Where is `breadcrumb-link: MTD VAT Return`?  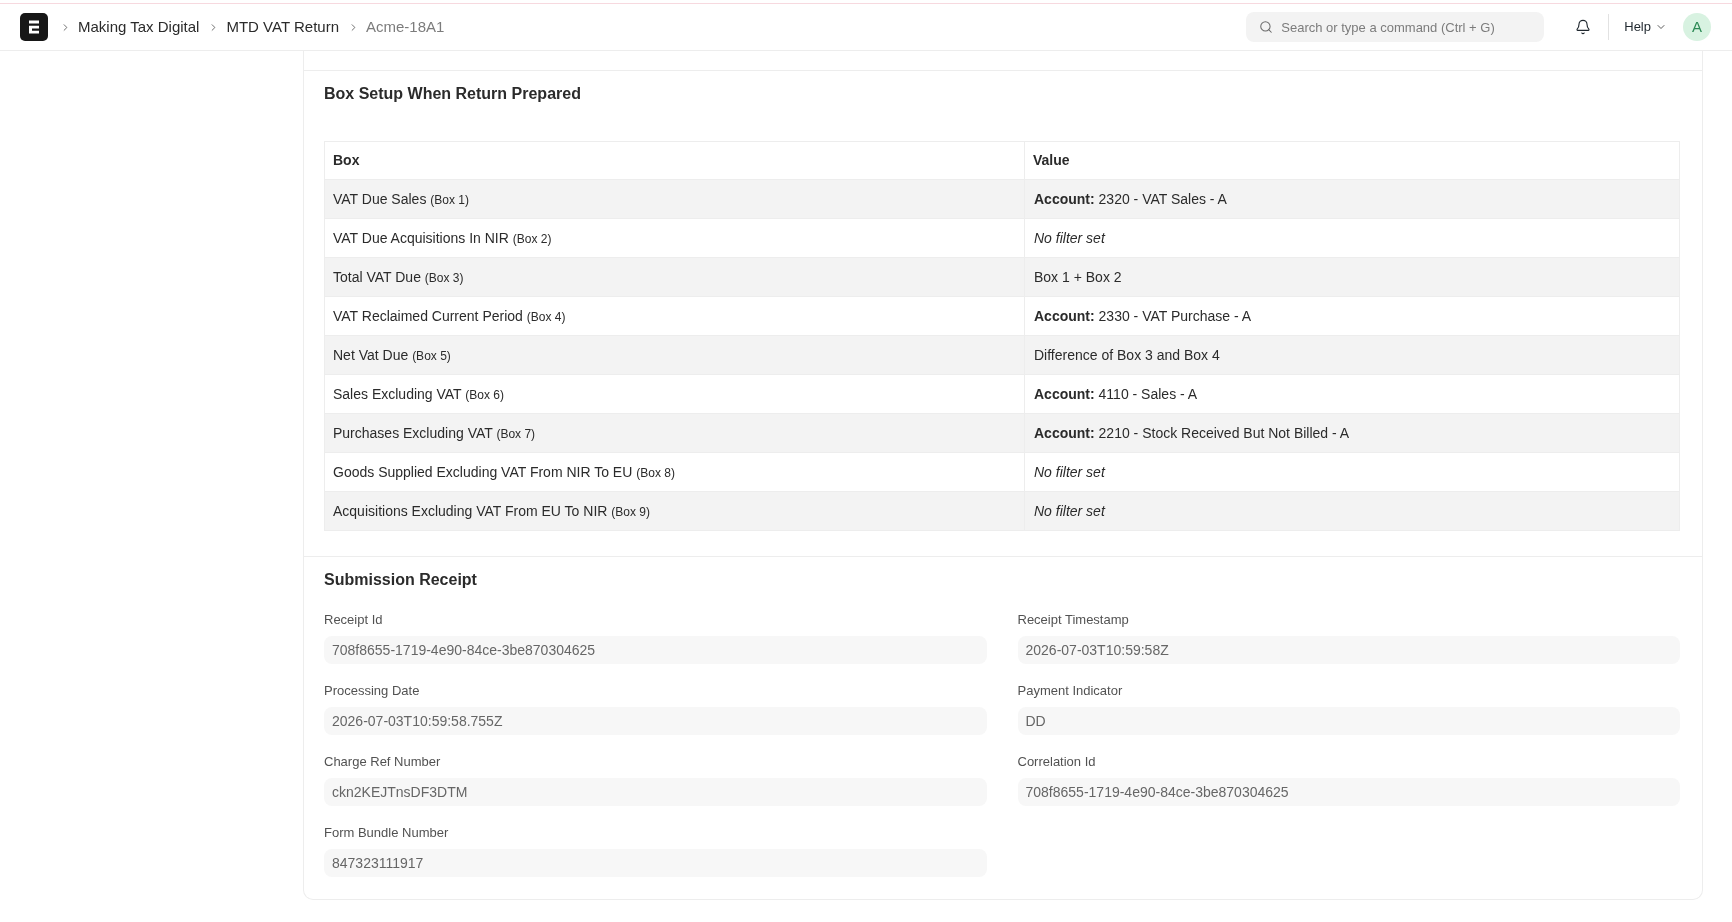 breadcrumb-link: MTD VAT Return is located at coordinates (282, 27).